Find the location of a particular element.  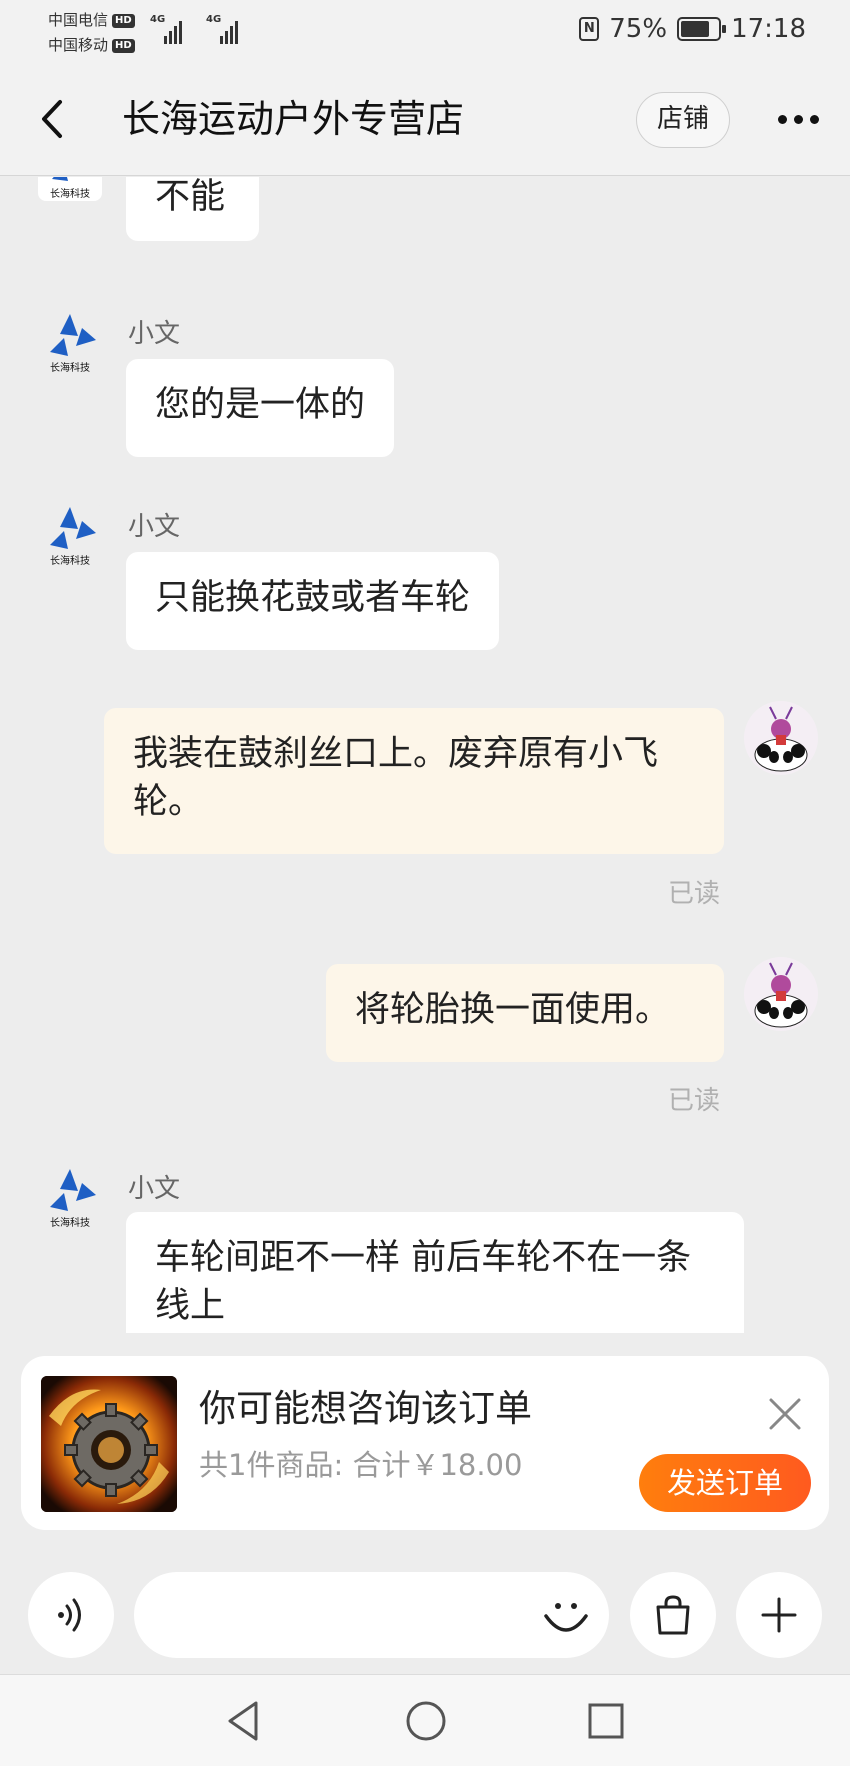

nav-back-button is located at coordinates (244, 1721).